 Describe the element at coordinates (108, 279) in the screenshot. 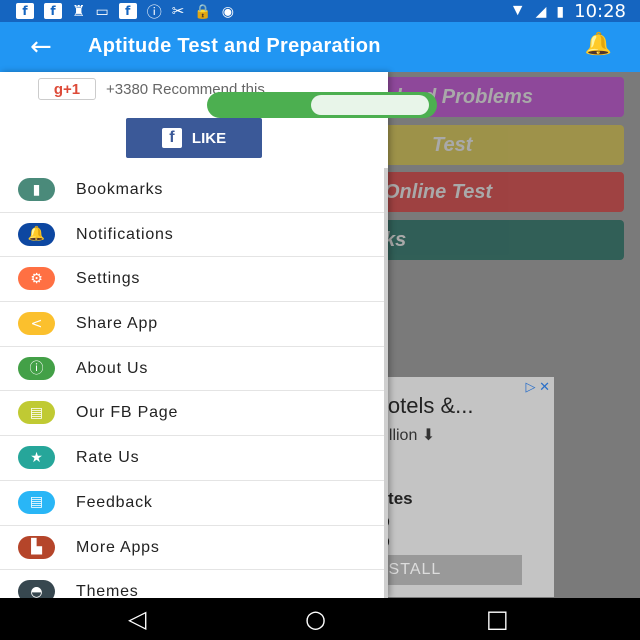

I see `menu-item-label: Settings` at that location.